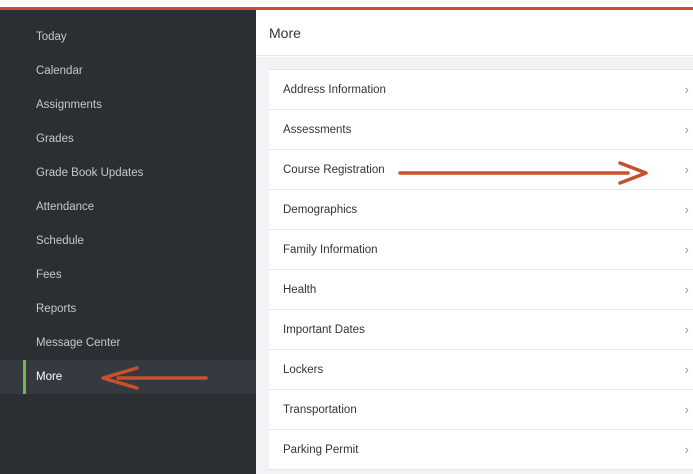  I want to click on list-item-label: Important Dates, so click(324, 329).